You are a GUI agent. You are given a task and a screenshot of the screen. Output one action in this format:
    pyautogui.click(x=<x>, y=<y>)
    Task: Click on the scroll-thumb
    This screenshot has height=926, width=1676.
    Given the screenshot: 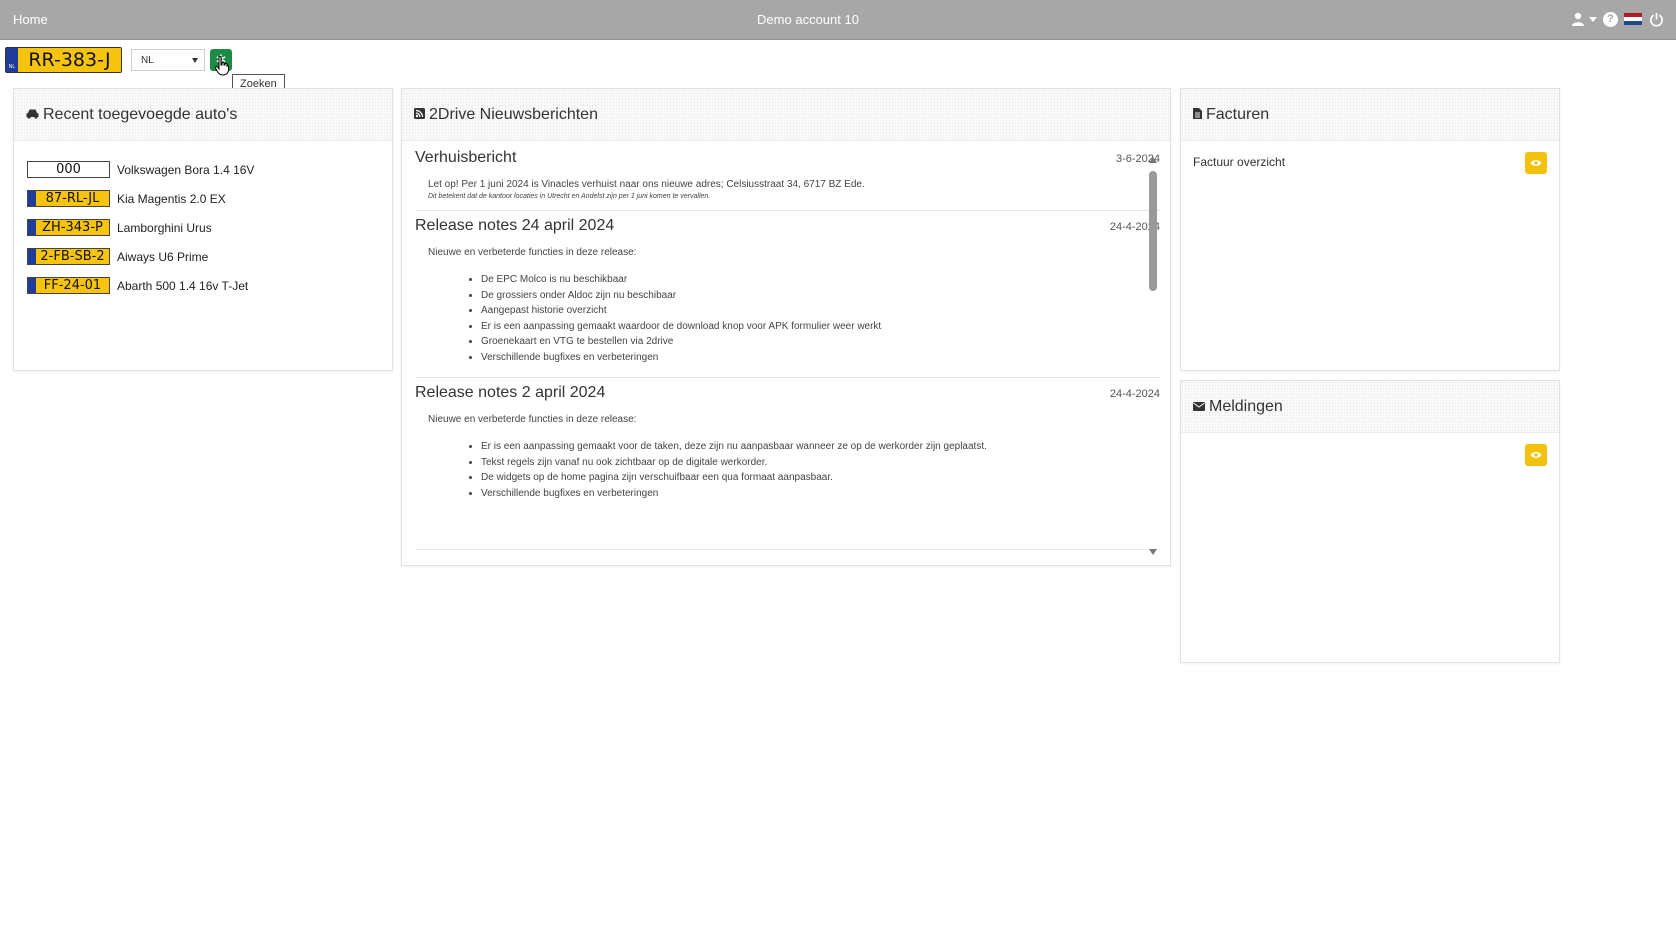 What is the action you would take?
    pyautogui.click(x=1153, y=231)
    